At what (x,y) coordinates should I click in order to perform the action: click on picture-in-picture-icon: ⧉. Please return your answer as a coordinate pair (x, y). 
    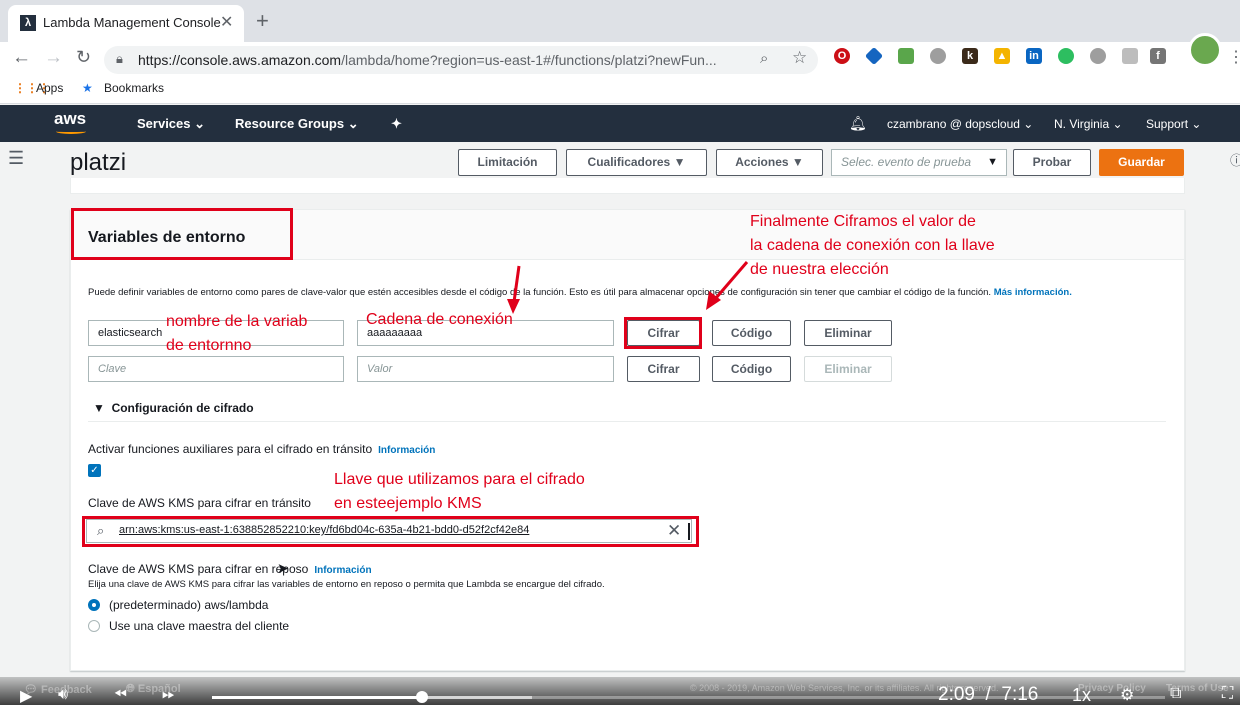
    Looking at the image, I should click on (1175, 694).